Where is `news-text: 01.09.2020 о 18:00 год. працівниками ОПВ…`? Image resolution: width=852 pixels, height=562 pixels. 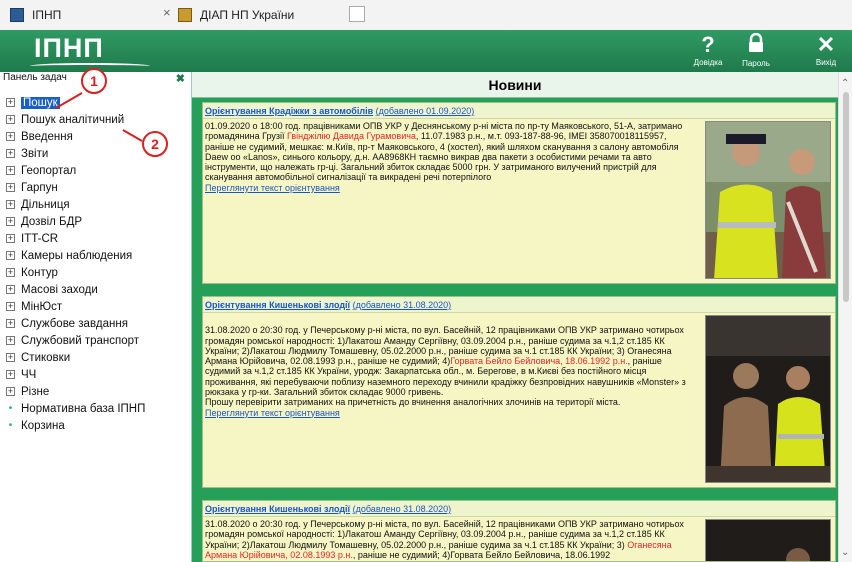
news-text: 01.09.2020 о 18:00 год. працівниками ОПВ… is located at coordinates (451, 157).